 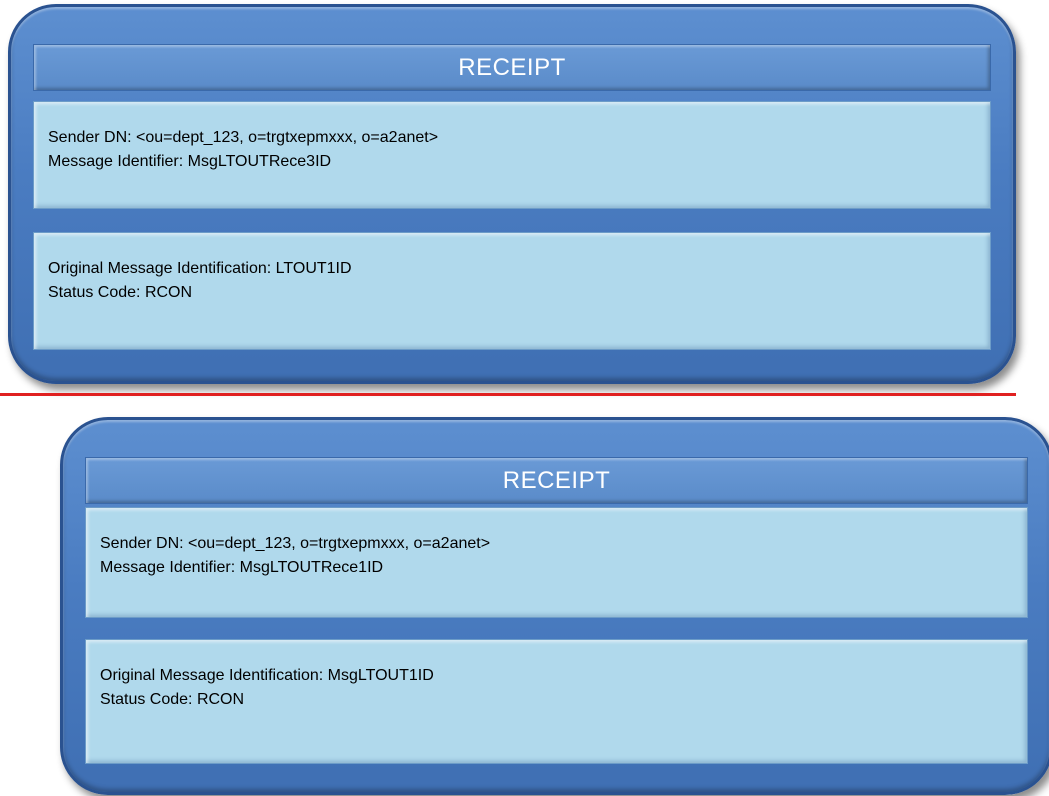 What do you see at coordinates (508, 394) in the screenshot?
I see `divider-line` at bounding box center [508, 394].